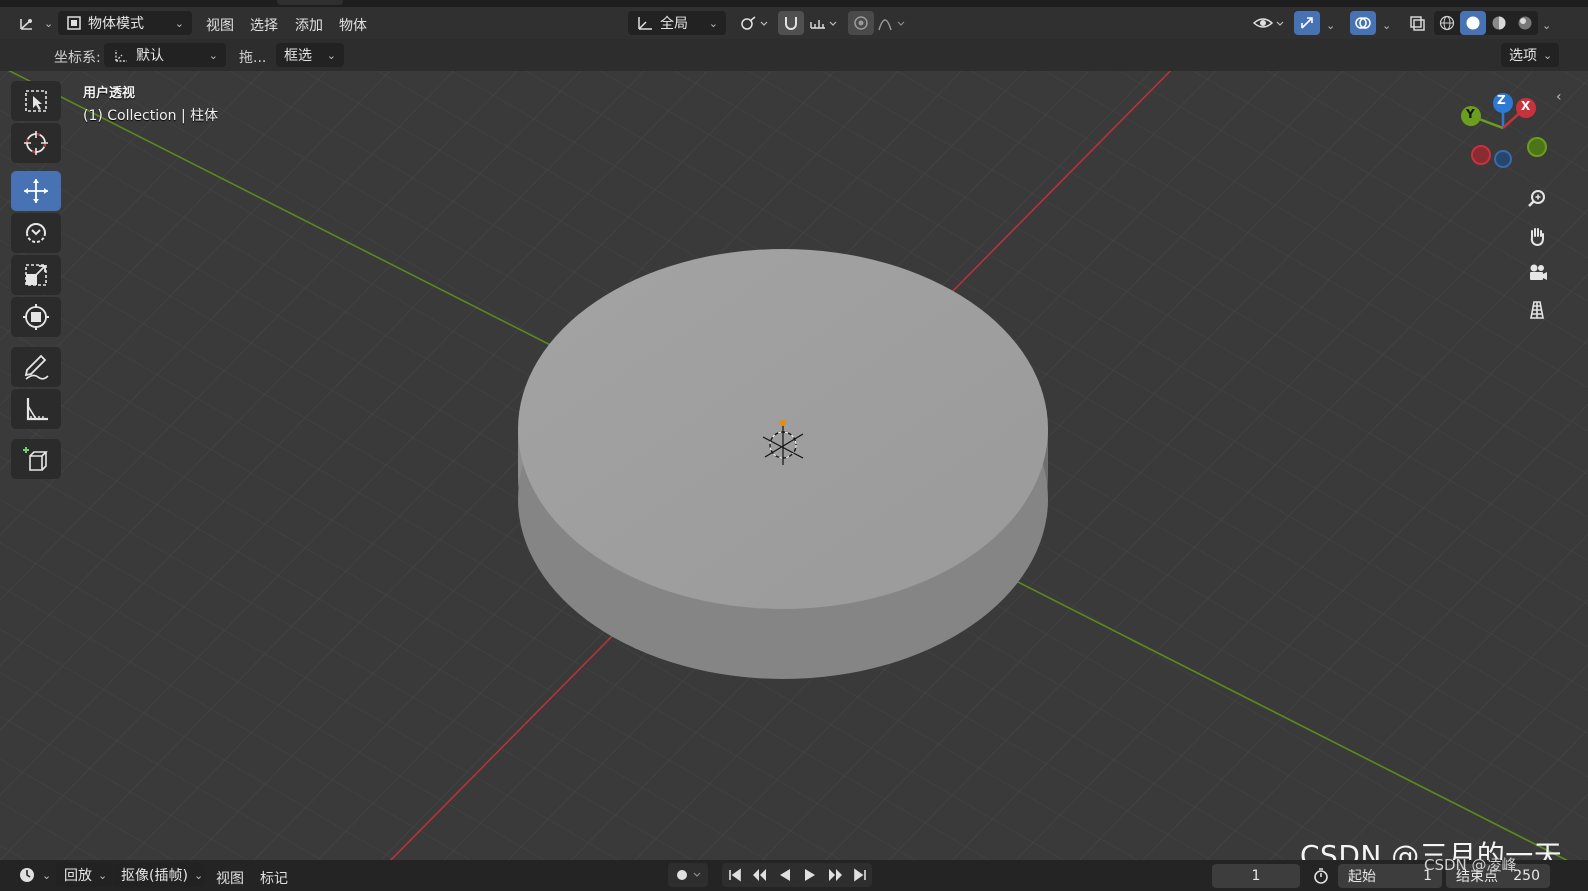 This screenshot has width=1588, height=891. Describe the element at coordinates (1321, 876) in the screenshot. I see `preview-range-toggle` at that location.